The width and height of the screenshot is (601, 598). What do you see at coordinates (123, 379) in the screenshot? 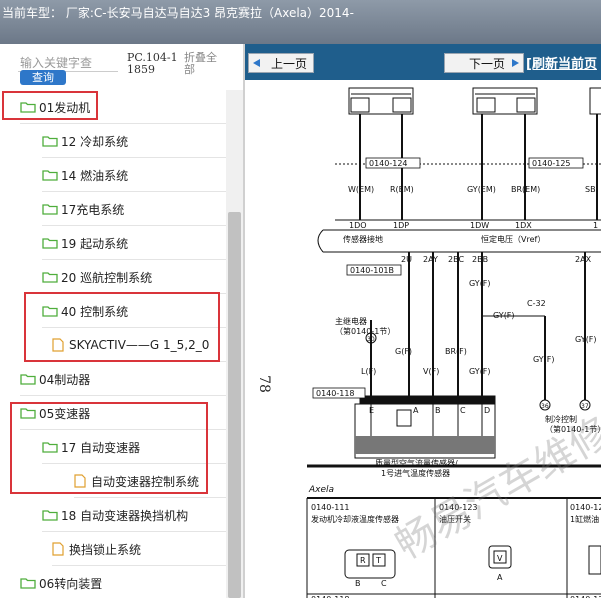
I see `tree-node-brakes: 04制动器` at bounding box center [123, 379].